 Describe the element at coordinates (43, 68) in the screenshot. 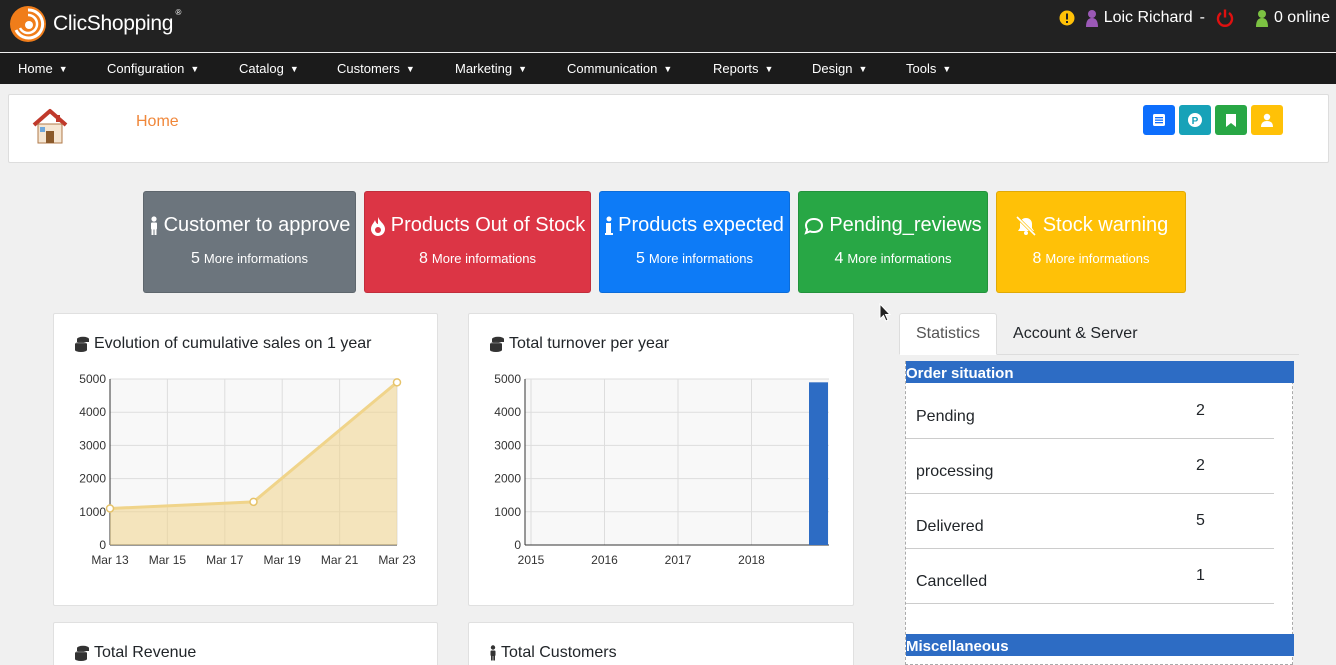

I see `nav-home: Home ▼` at that location.